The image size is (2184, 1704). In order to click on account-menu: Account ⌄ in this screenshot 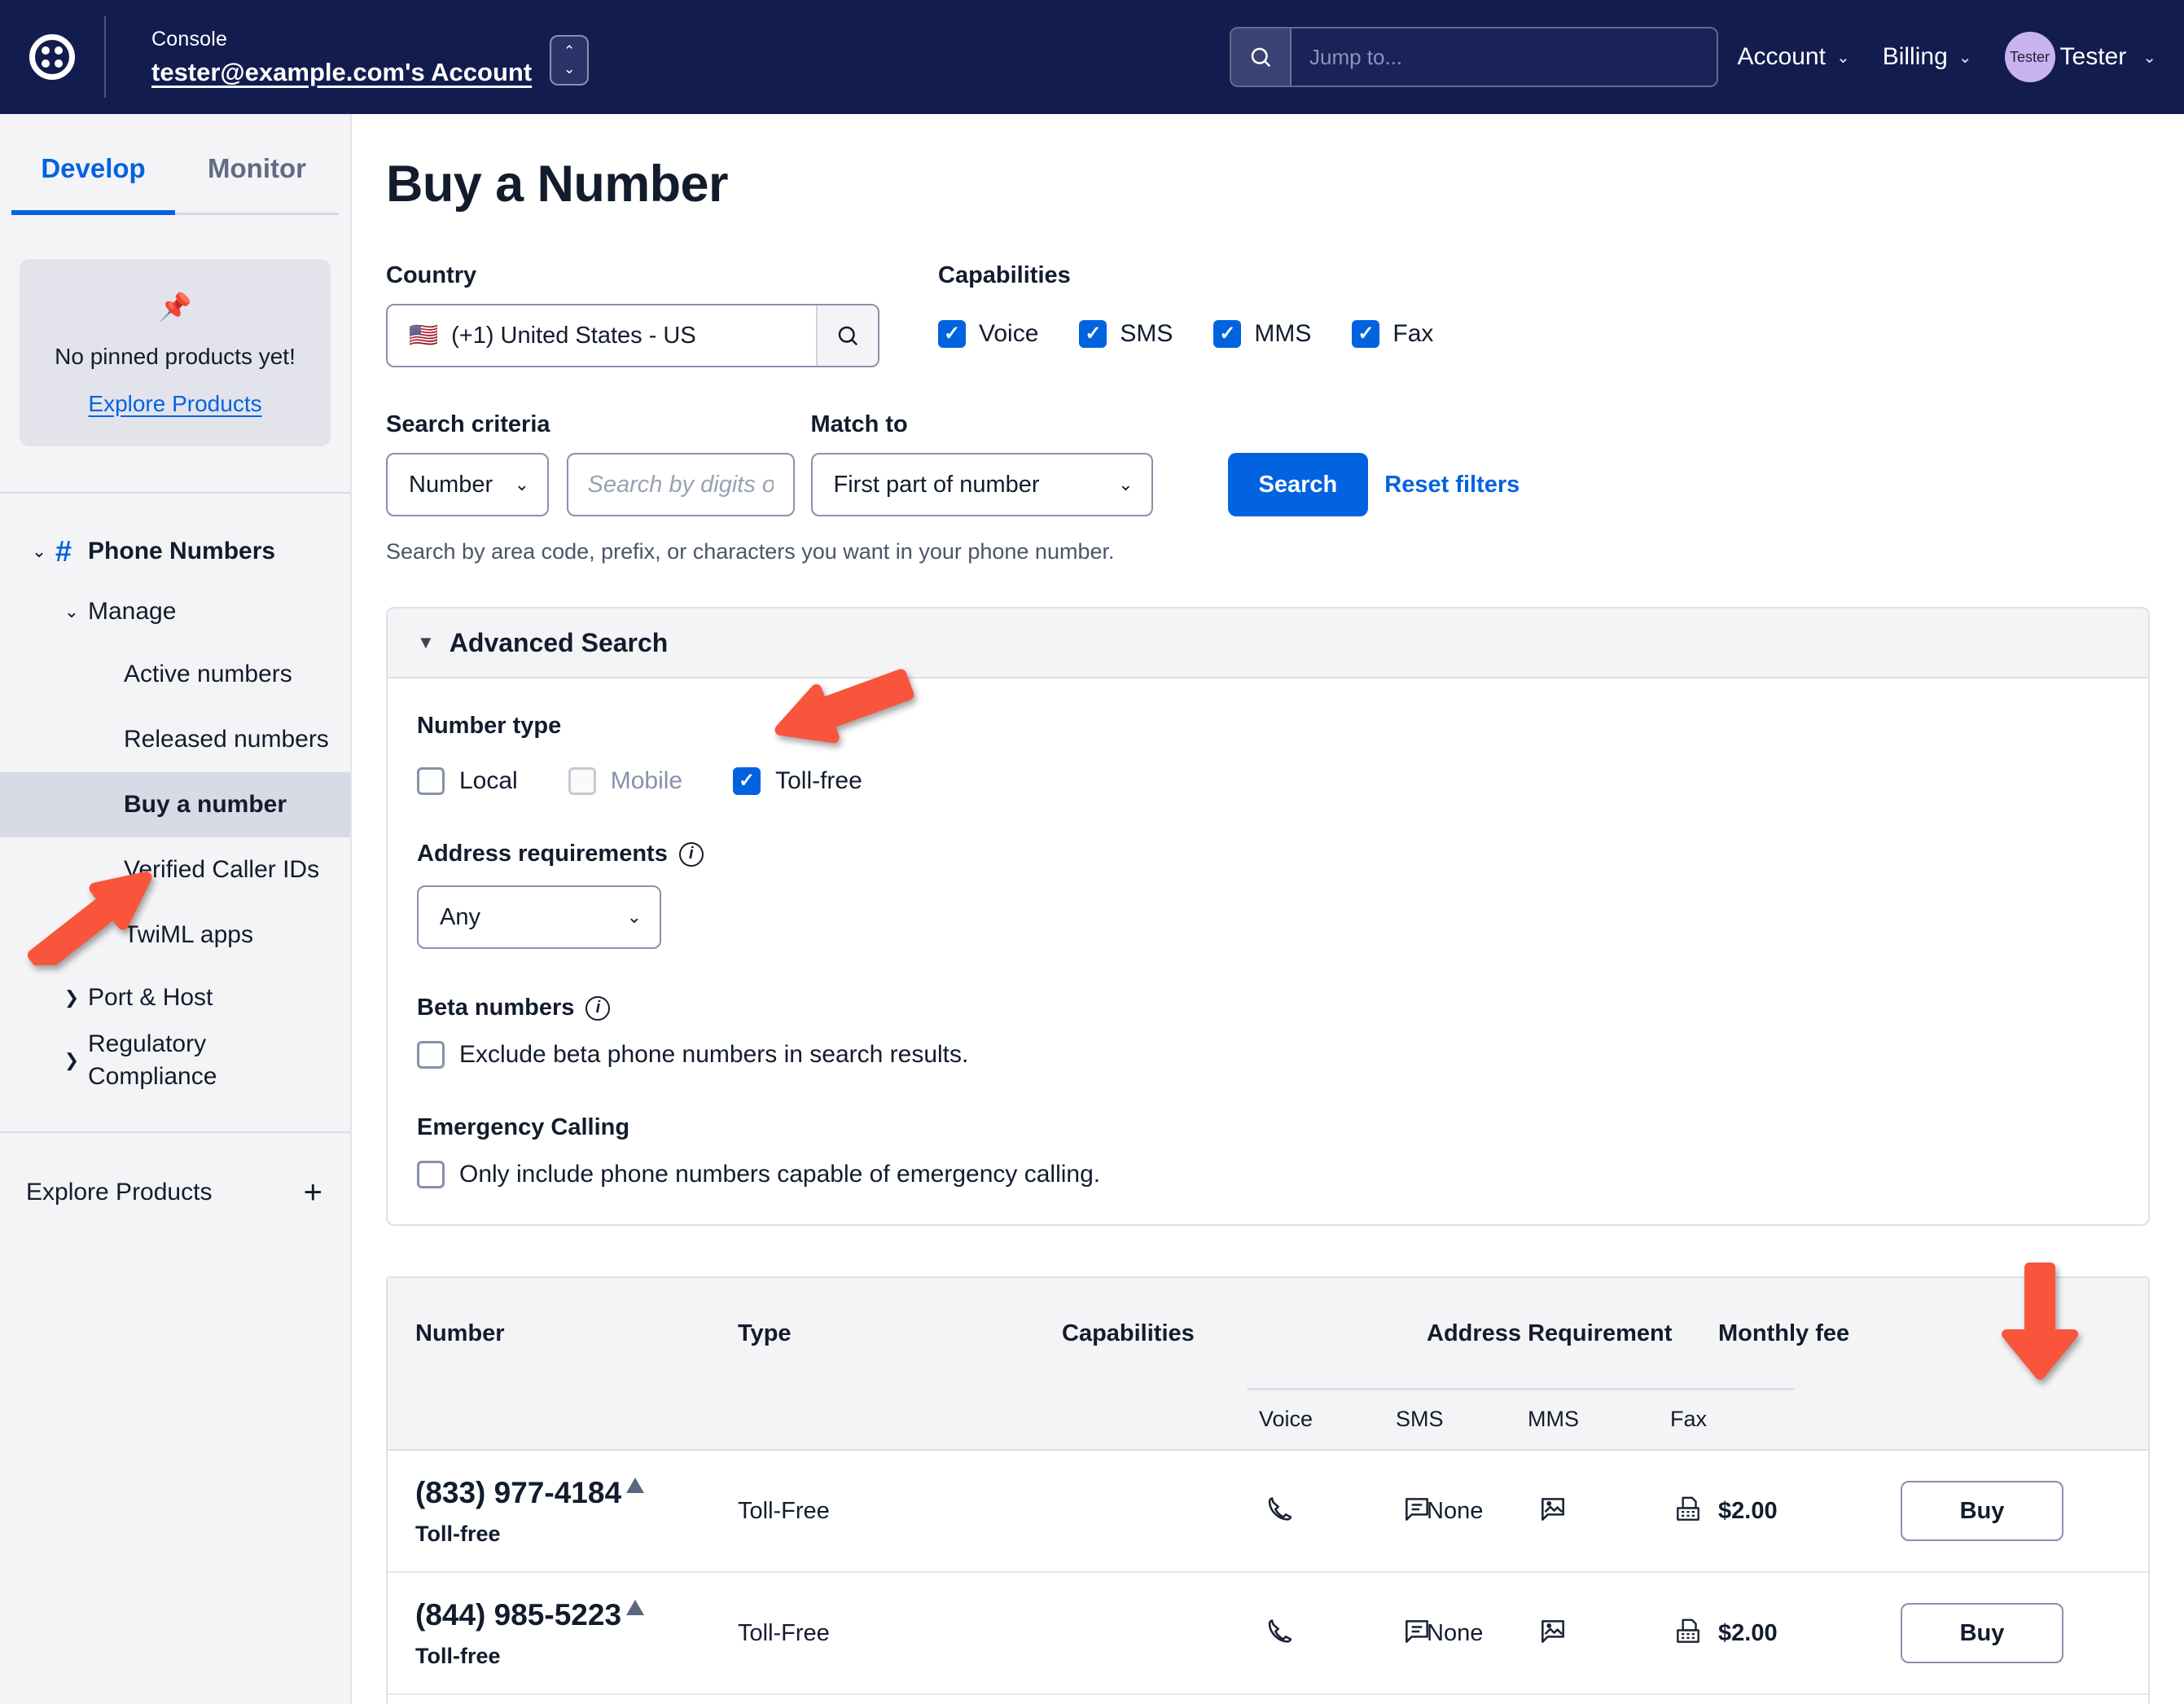, I will do `click(1794, 57)`.